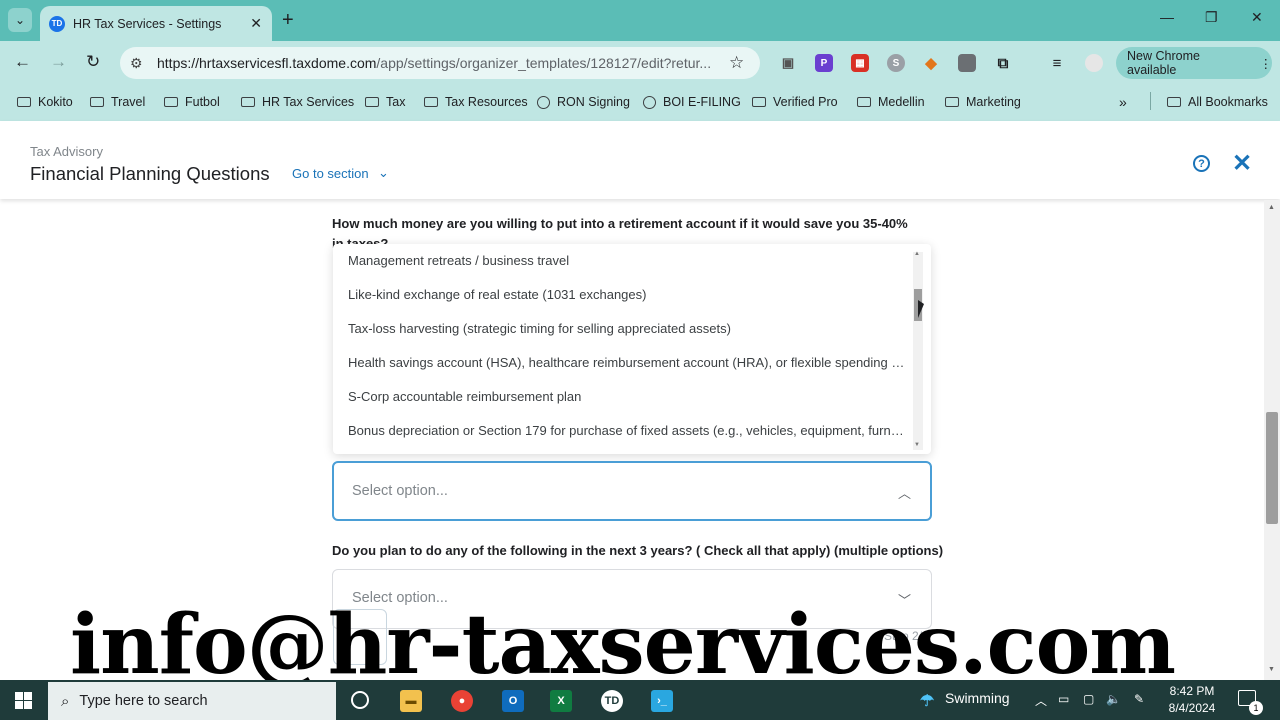  What do you see at coordinates (1228, 102) in the screenshot?
I see `all-bookmarks-label: All Bookmarks` at bounding box center [1228, 102].